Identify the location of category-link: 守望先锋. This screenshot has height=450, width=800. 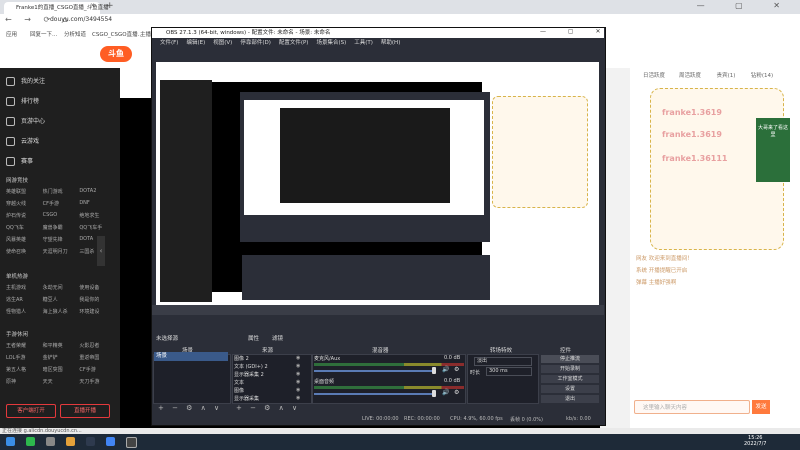
(61, 239).